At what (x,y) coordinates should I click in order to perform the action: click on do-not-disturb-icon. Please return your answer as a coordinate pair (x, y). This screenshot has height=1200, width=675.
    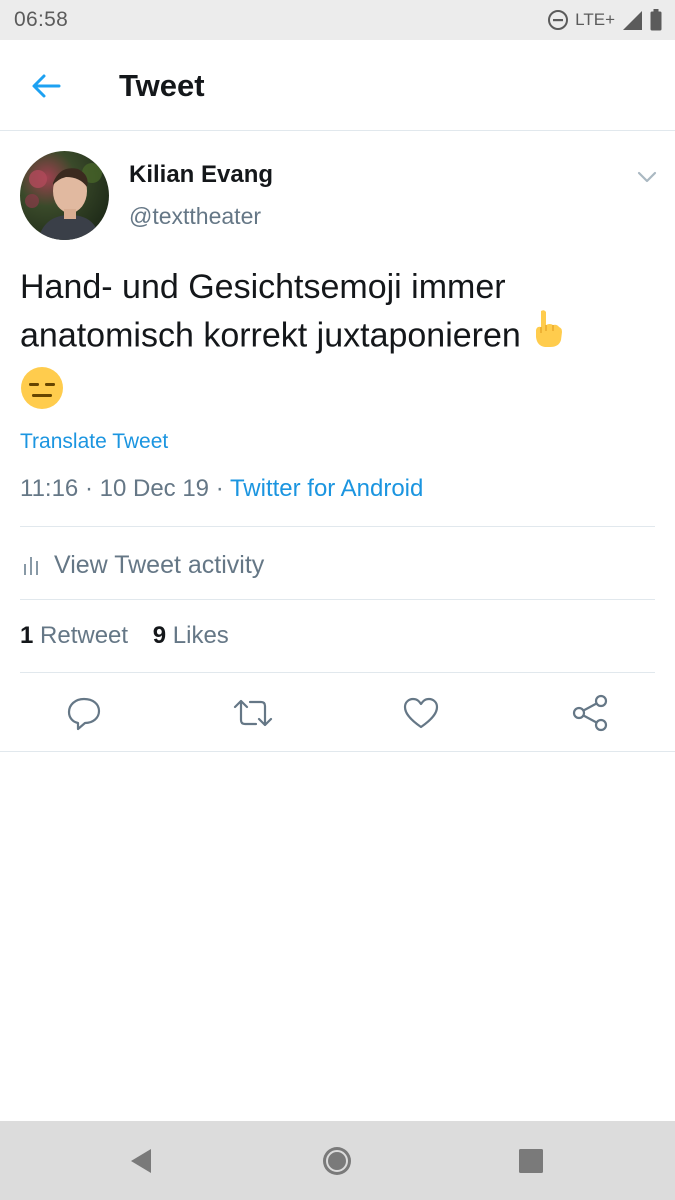
    Looking at the image, I should click on (558, 20).